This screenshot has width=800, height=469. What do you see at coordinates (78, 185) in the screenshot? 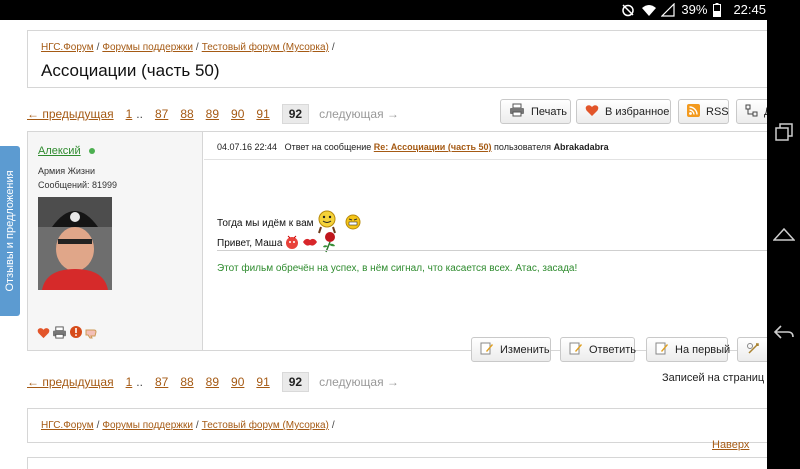
I see `author-message-count: Сообщений: 81999` at bounding box center [78, 185].